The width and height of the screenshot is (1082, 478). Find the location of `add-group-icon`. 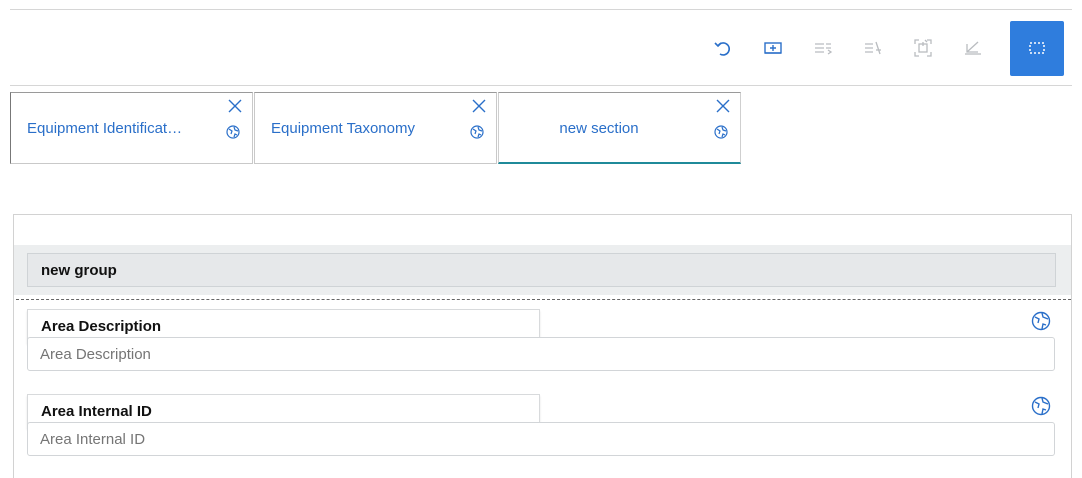

add-group-icon is located at coordinates (824, 49).